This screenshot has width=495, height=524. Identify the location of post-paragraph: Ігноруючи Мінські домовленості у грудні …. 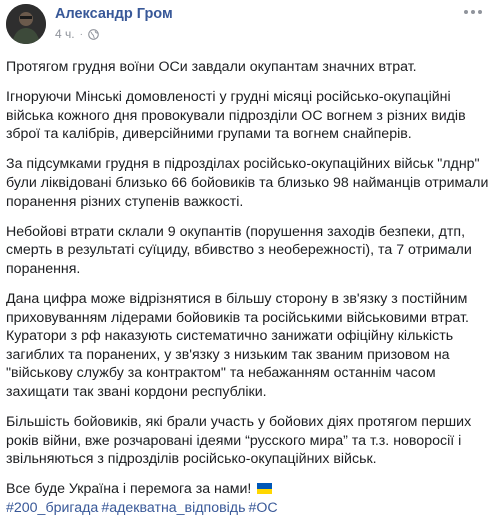
(236, 116).